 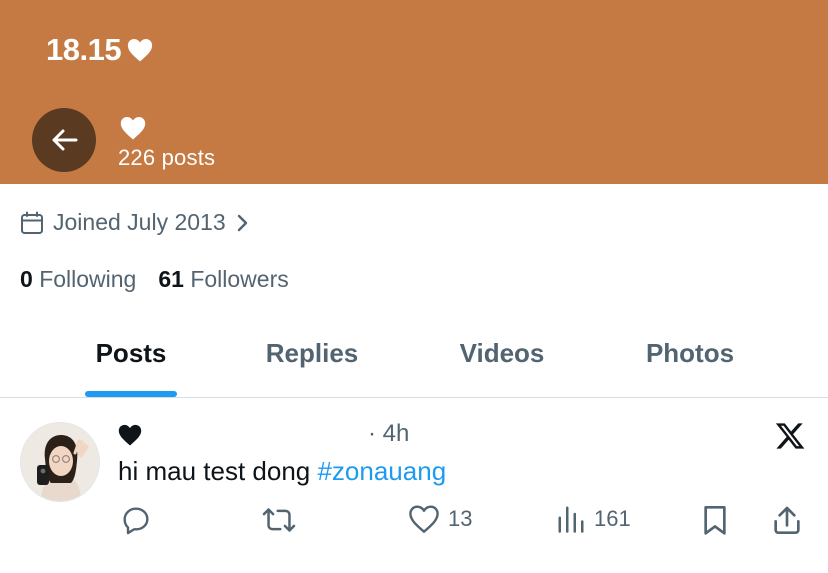 I want to click on bookmark-button, so click(x=715, y=520).